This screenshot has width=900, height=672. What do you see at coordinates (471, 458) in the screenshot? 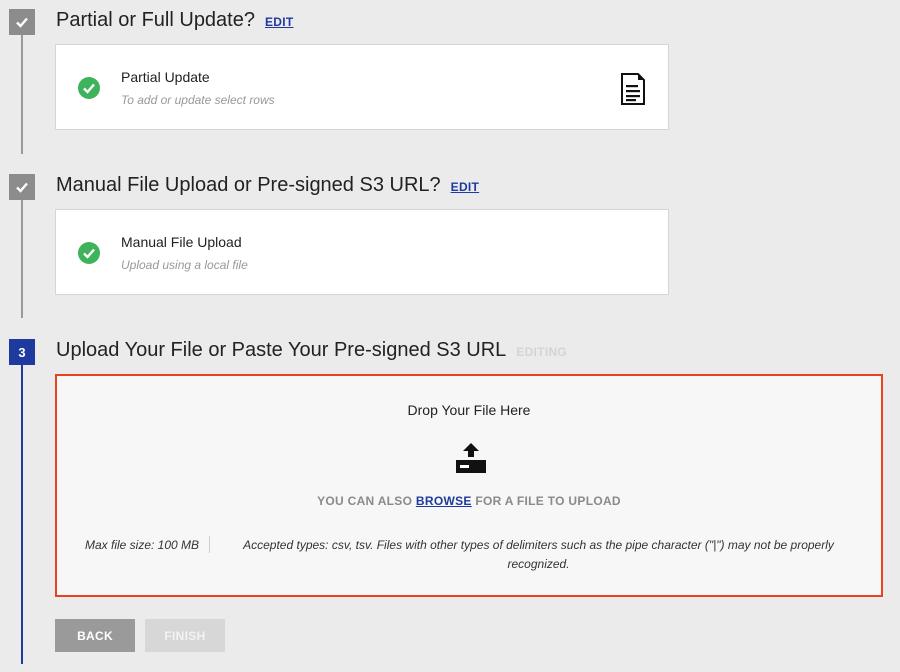
I see `upload-icon` at bounding box center [471, 458].